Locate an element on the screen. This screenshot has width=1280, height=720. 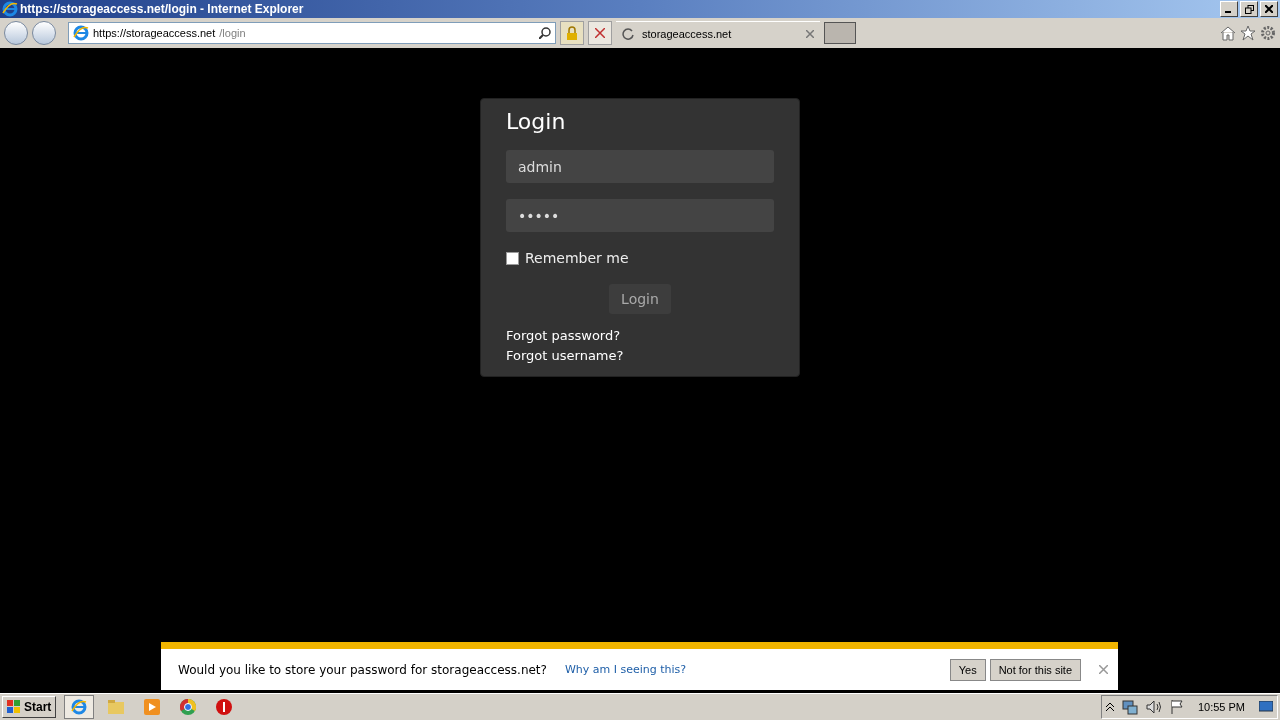
network-icon is located at coordinates (1129, 707).